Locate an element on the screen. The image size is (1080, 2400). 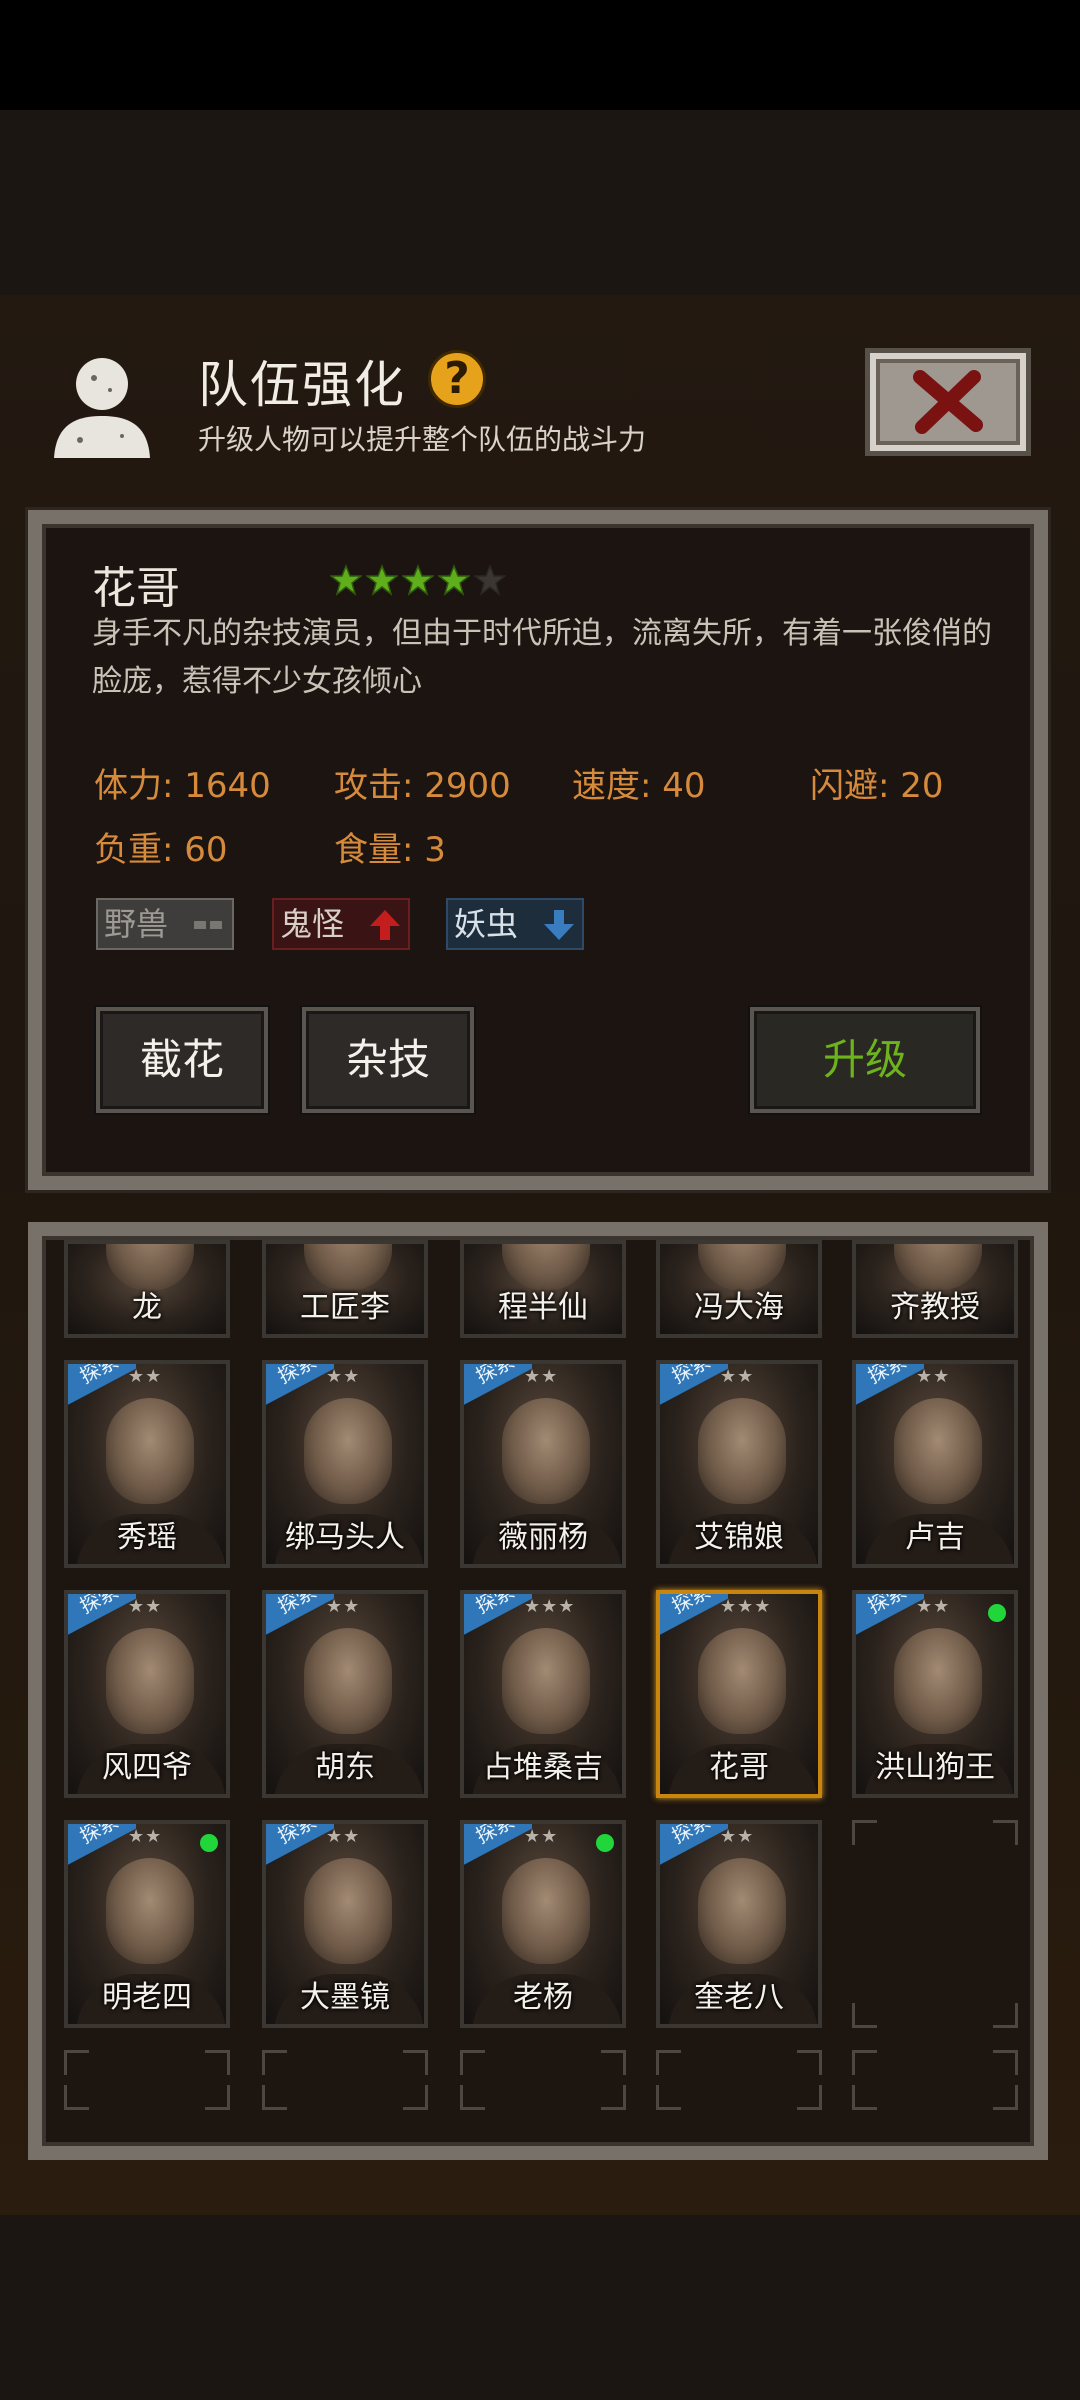
roster-card: 探索 ★★ 秀瑶 is located at coordinates (147, 1464).